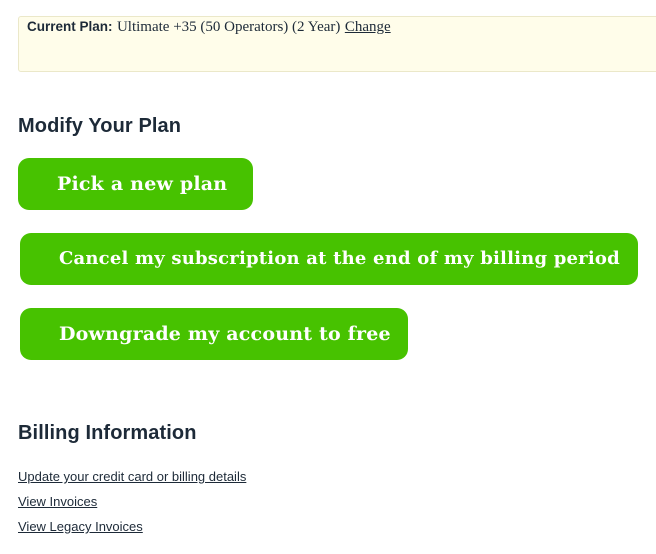  Describe the element at coordinates (368, 27) in the screenshot. I see `change-plan-link: Change` at that location.